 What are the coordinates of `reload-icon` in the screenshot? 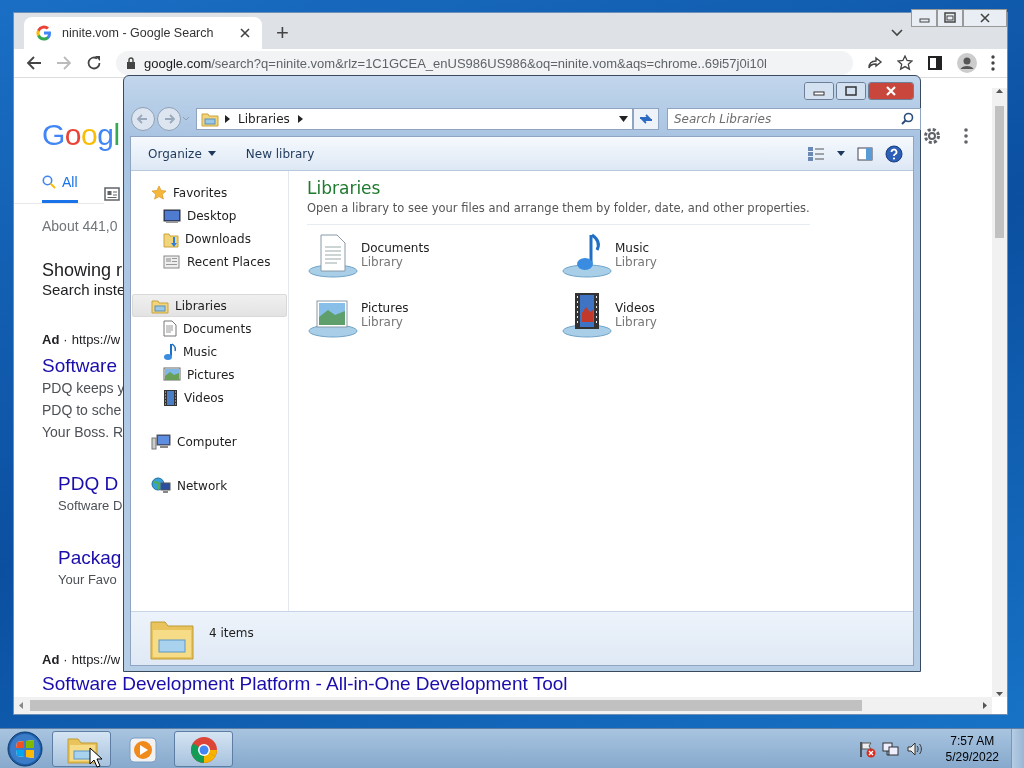 It's located at (94, 63).